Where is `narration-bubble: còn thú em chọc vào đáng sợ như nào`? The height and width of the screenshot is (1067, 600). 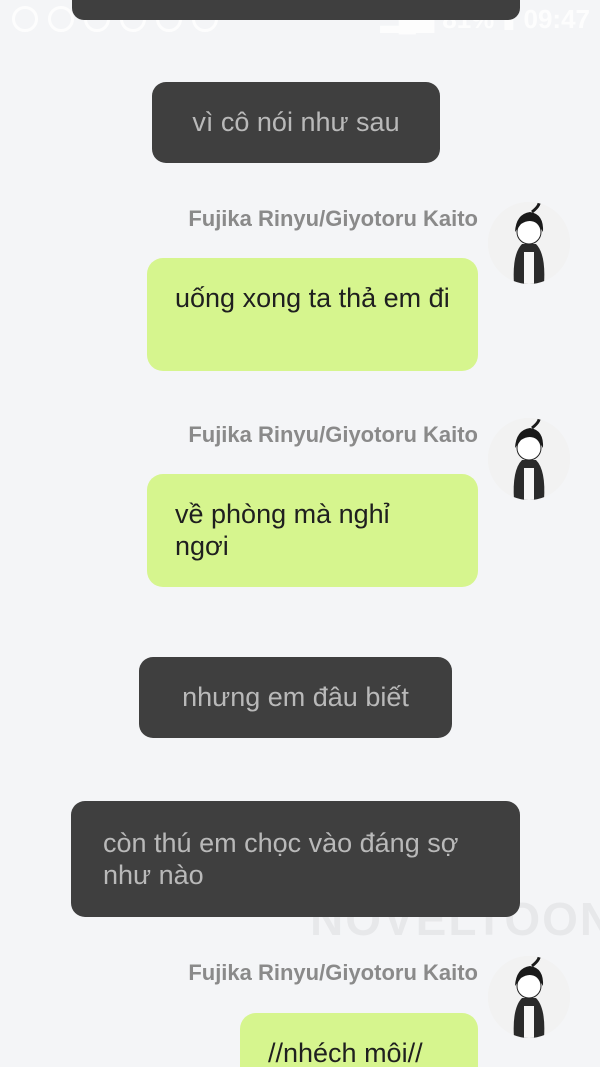
narration-bubble: còn thú em chọc vào đáng sợ như nào is located at coordinates (295, 859).